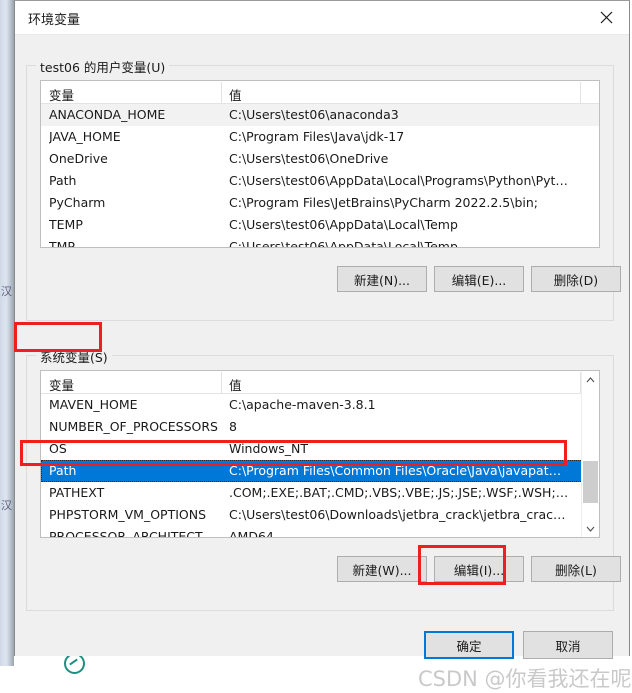 This screenshot has height=693, width=632. I want to click on variable-name-cell: PyCharm, so click(77, 202).